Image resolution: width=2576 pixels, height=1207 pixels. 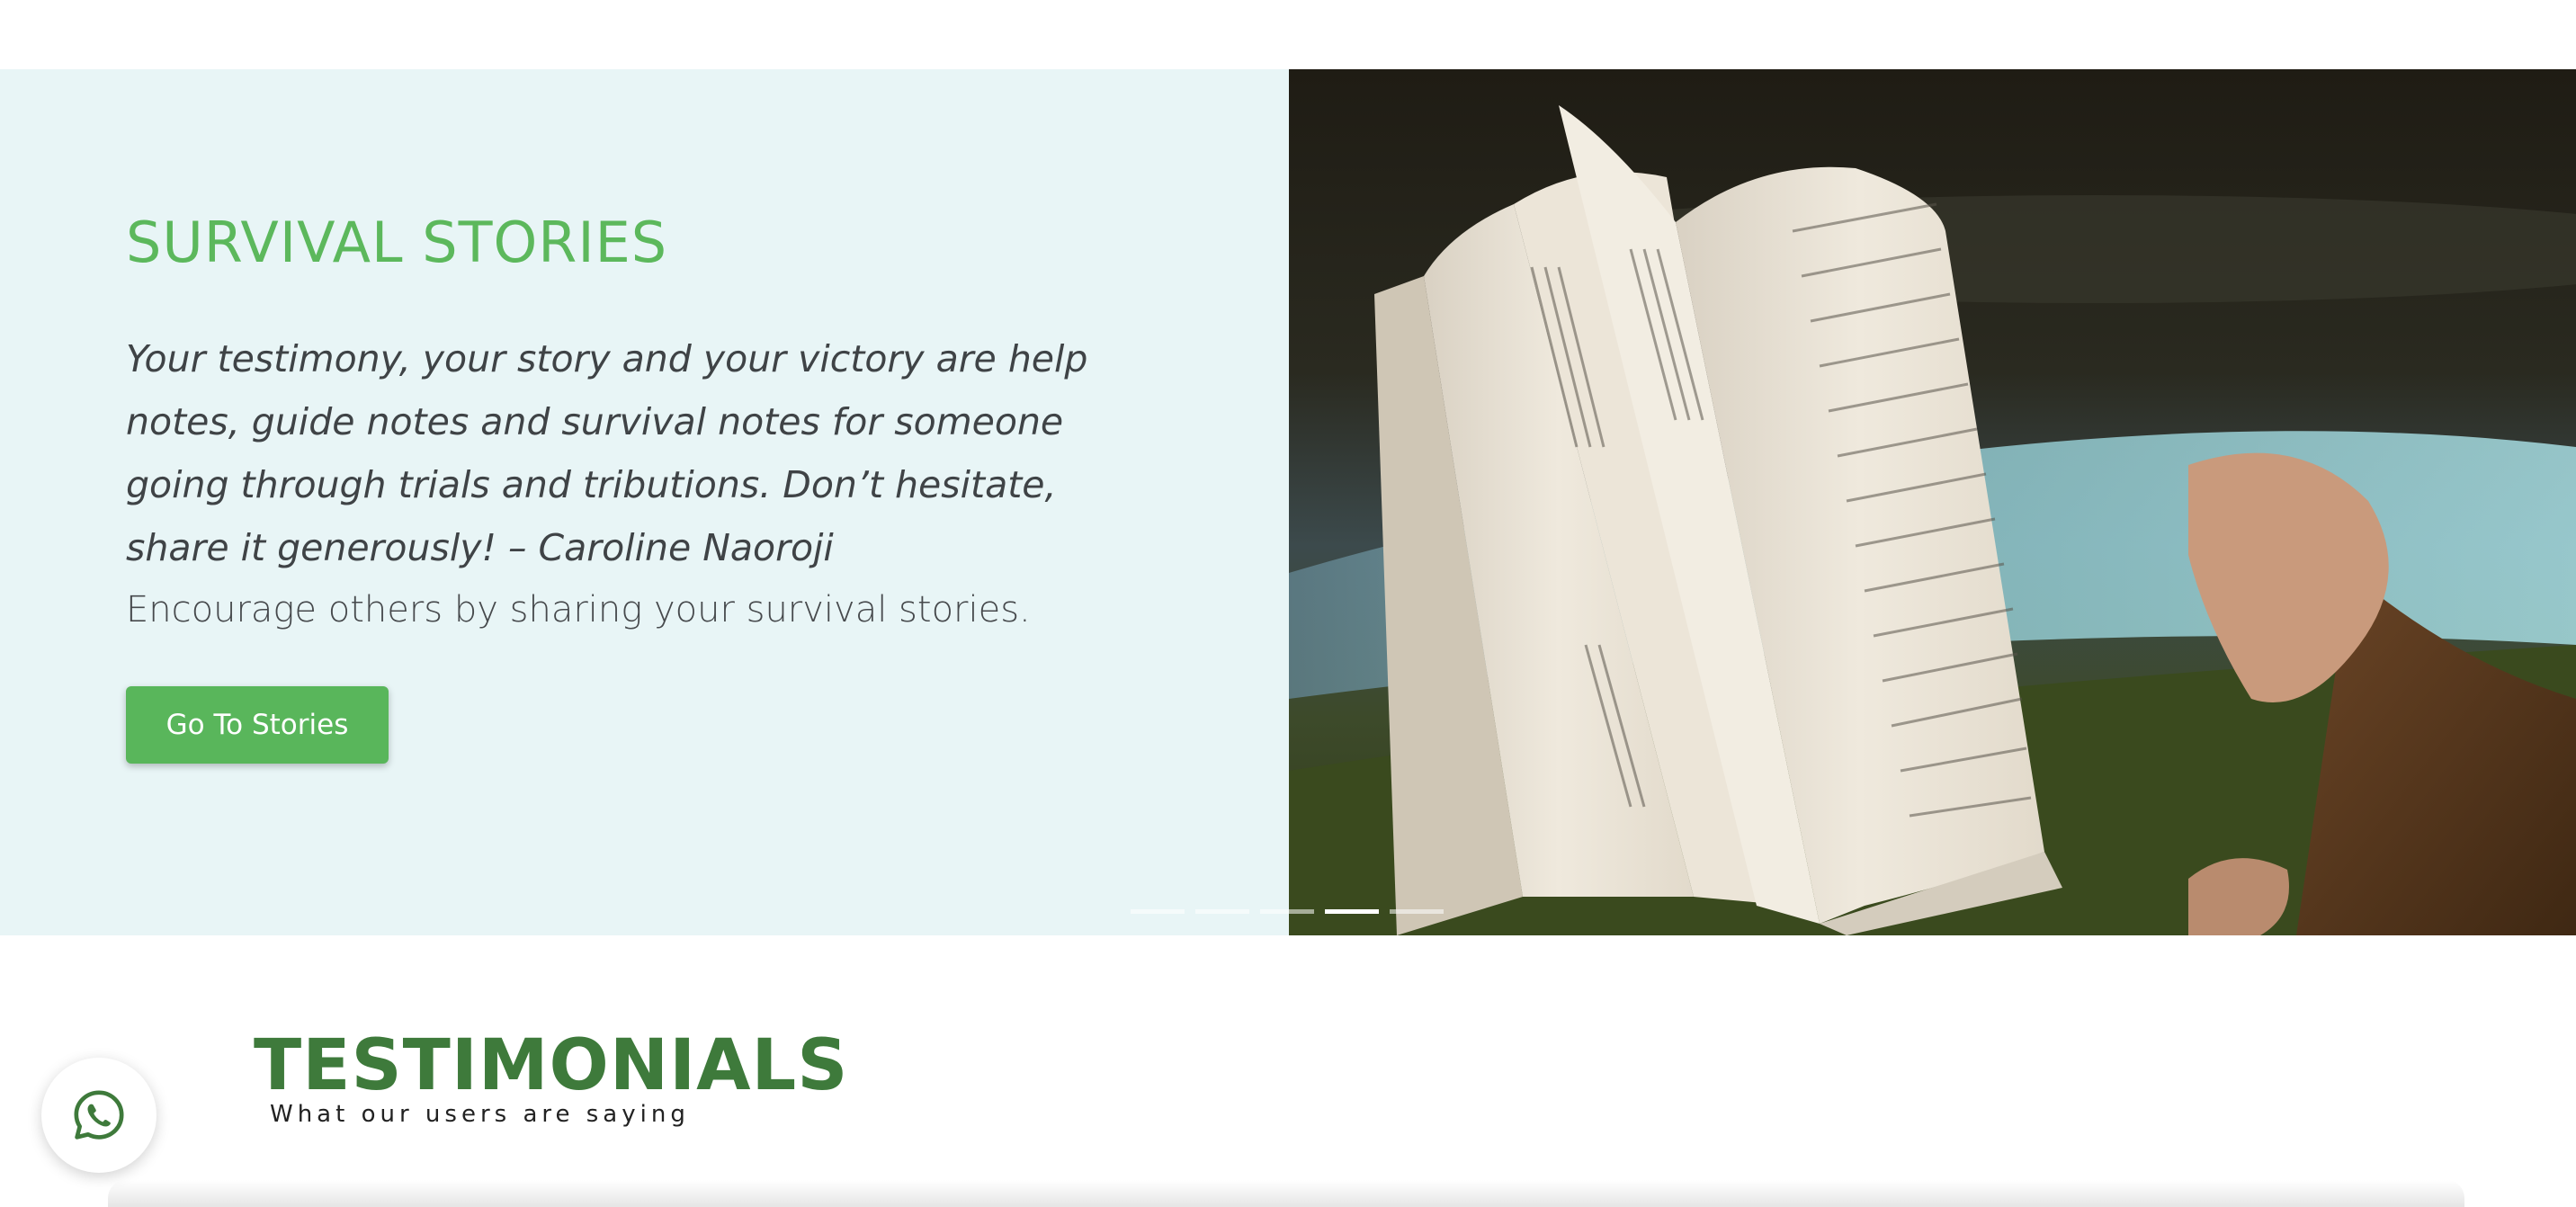 I want to click on hero-title: SURVIVAL STORIES, so click(x=397, y=242).